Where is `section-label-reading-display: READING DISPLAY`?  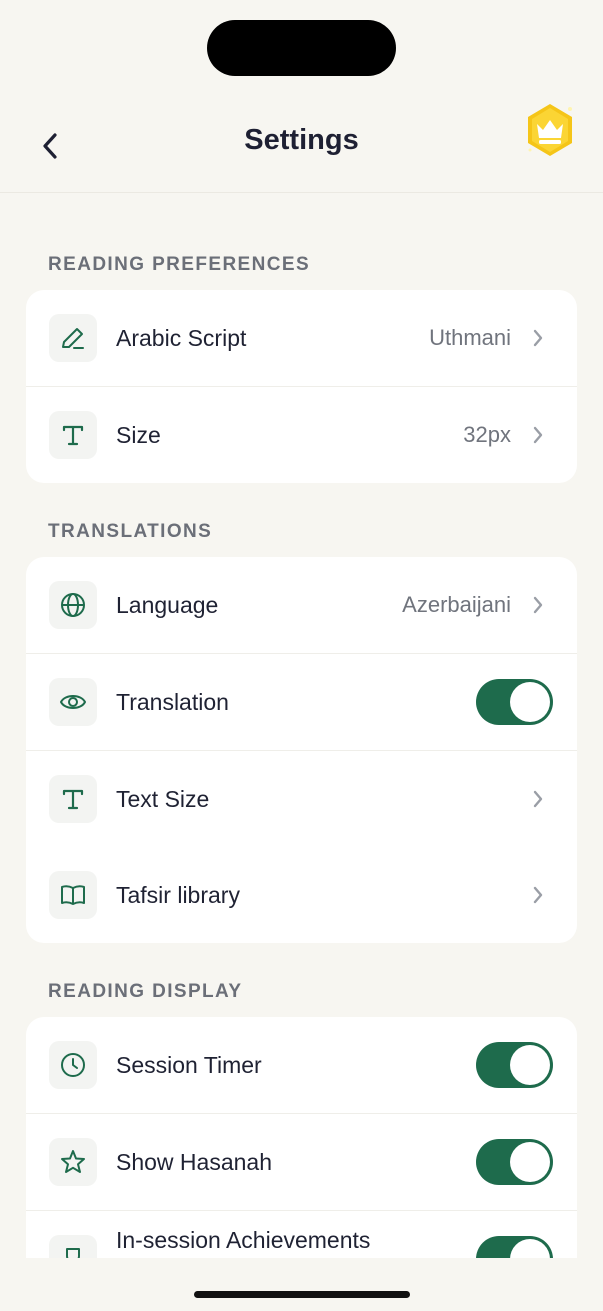
section-label-reading-display: READING DISPLAY is located at coordinates (145, 991).